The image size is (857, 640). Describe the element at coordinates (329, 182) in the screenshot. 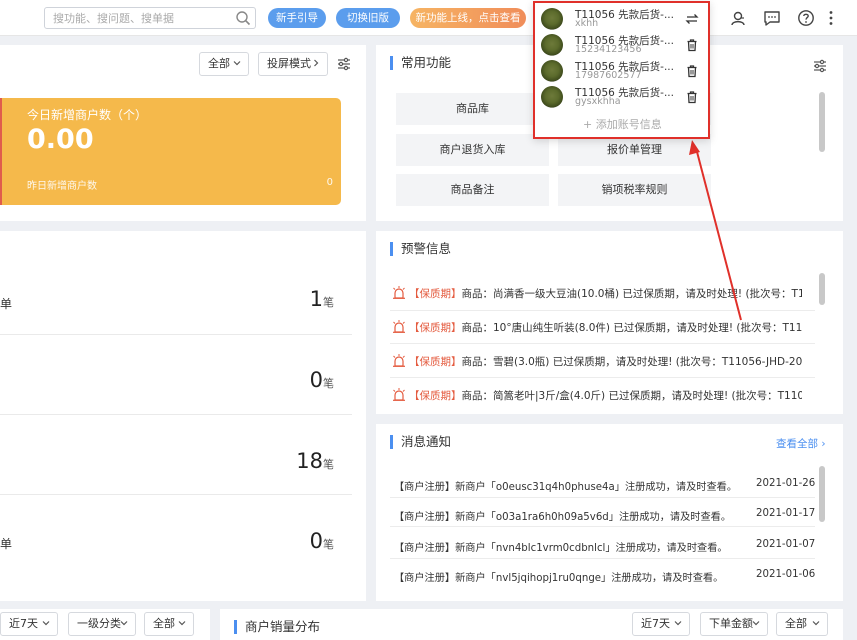

I see `yesterday-merchants-value: 0` at that location.